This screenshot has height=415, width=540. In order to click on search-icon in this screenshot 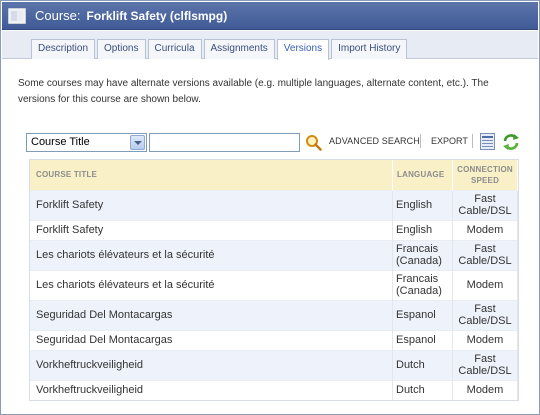, I will do `click(313, 142)`.